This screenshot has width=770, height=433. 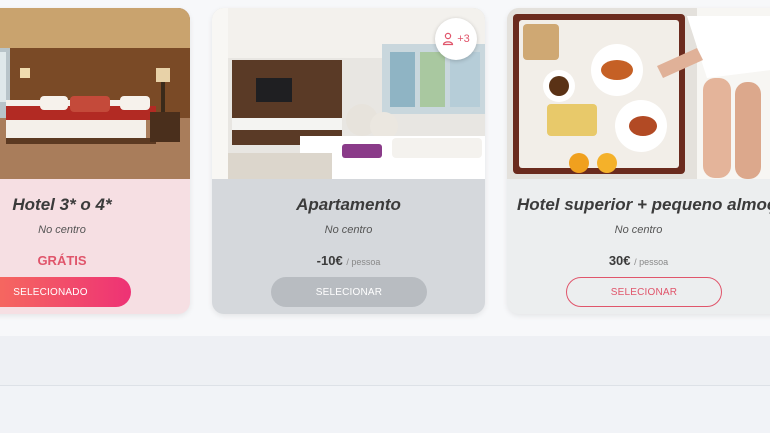 What do you see at coordinates (456, 39) in the screenshot?
I see `extra-photos-badge: +3` at bounding box center [456, 39].